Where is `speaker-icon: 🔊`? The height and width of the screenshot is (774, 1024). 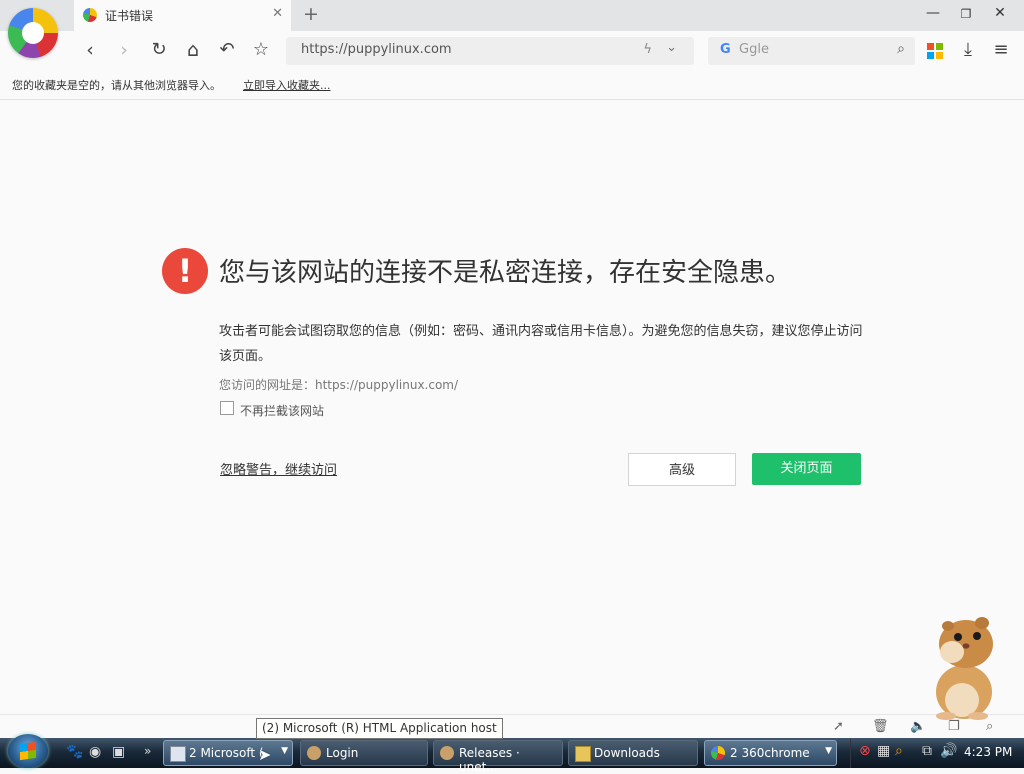 speaker-icon: 🔊 is located at coordinates (948, 751).